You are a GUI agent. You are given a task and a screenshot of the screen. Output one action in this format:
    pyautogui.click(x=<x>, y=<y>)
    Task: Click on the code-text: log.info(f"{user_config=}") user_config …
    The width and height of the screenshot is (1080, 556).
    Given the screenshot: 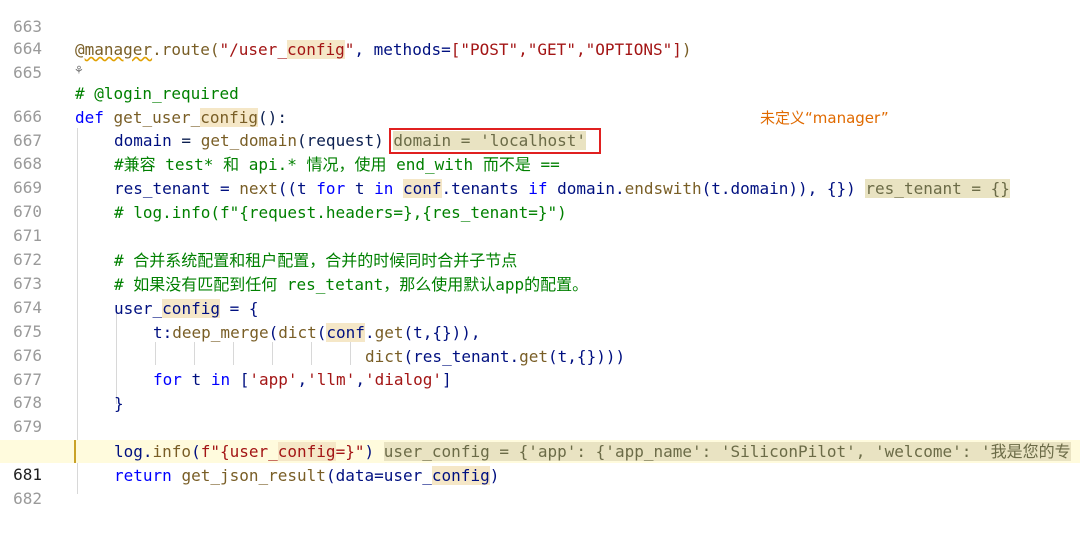 What is the action you would take?
    pyautogui.click(x=592, y=451)
    